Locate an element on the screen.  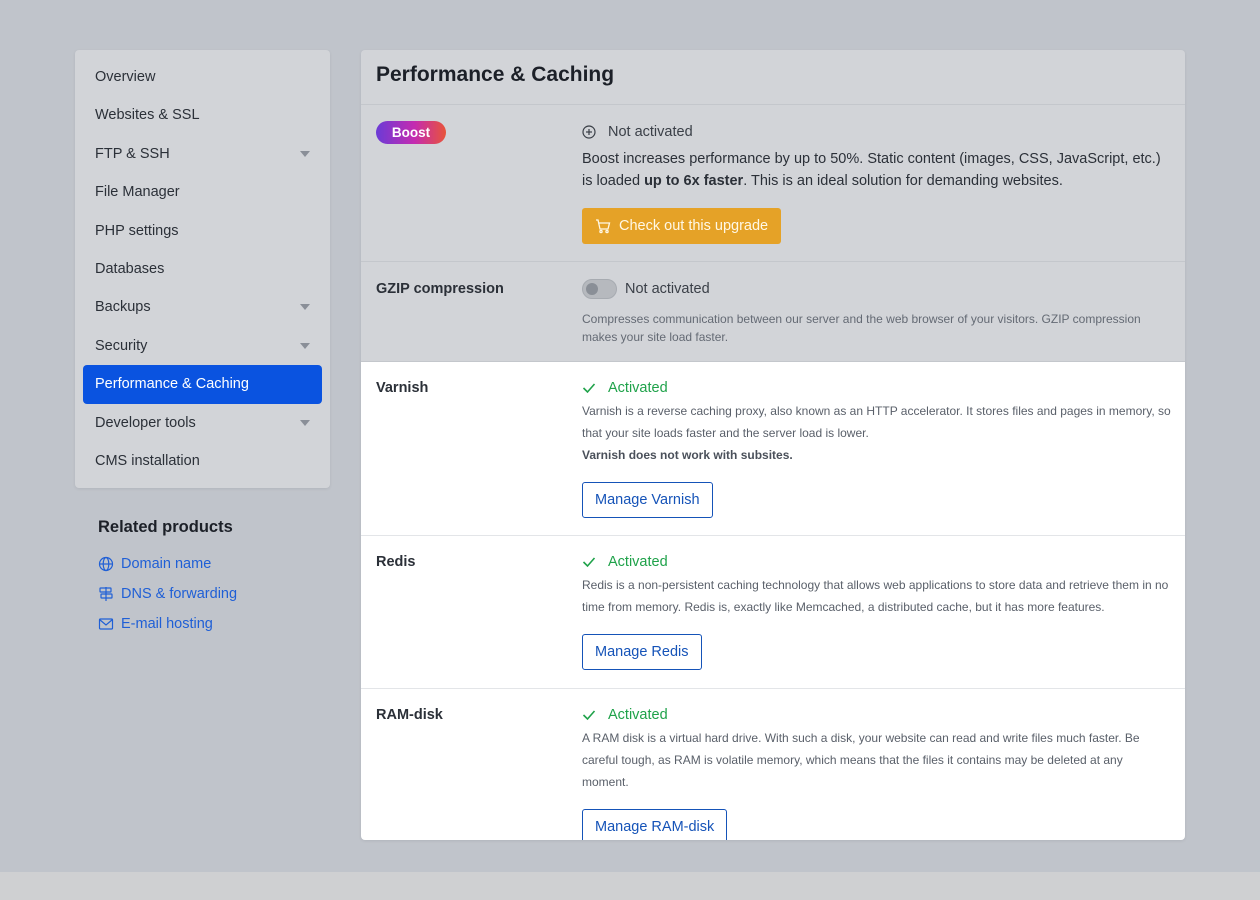
sidebar-item-developer-tools: Developer tools is located at coordinates (202, 423).